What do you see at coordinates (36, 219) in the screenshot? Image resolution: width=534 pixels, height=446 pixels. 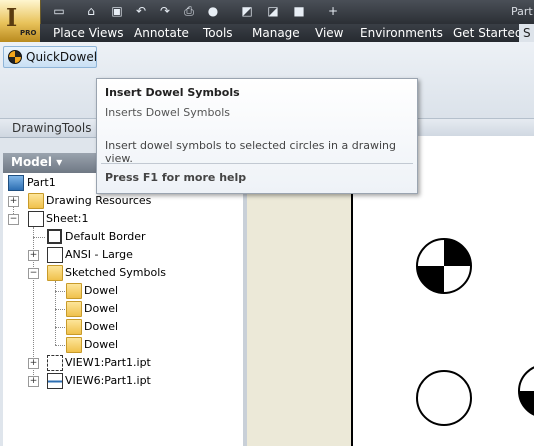 I see `sheet-icon` at bounding box center [36, 219].